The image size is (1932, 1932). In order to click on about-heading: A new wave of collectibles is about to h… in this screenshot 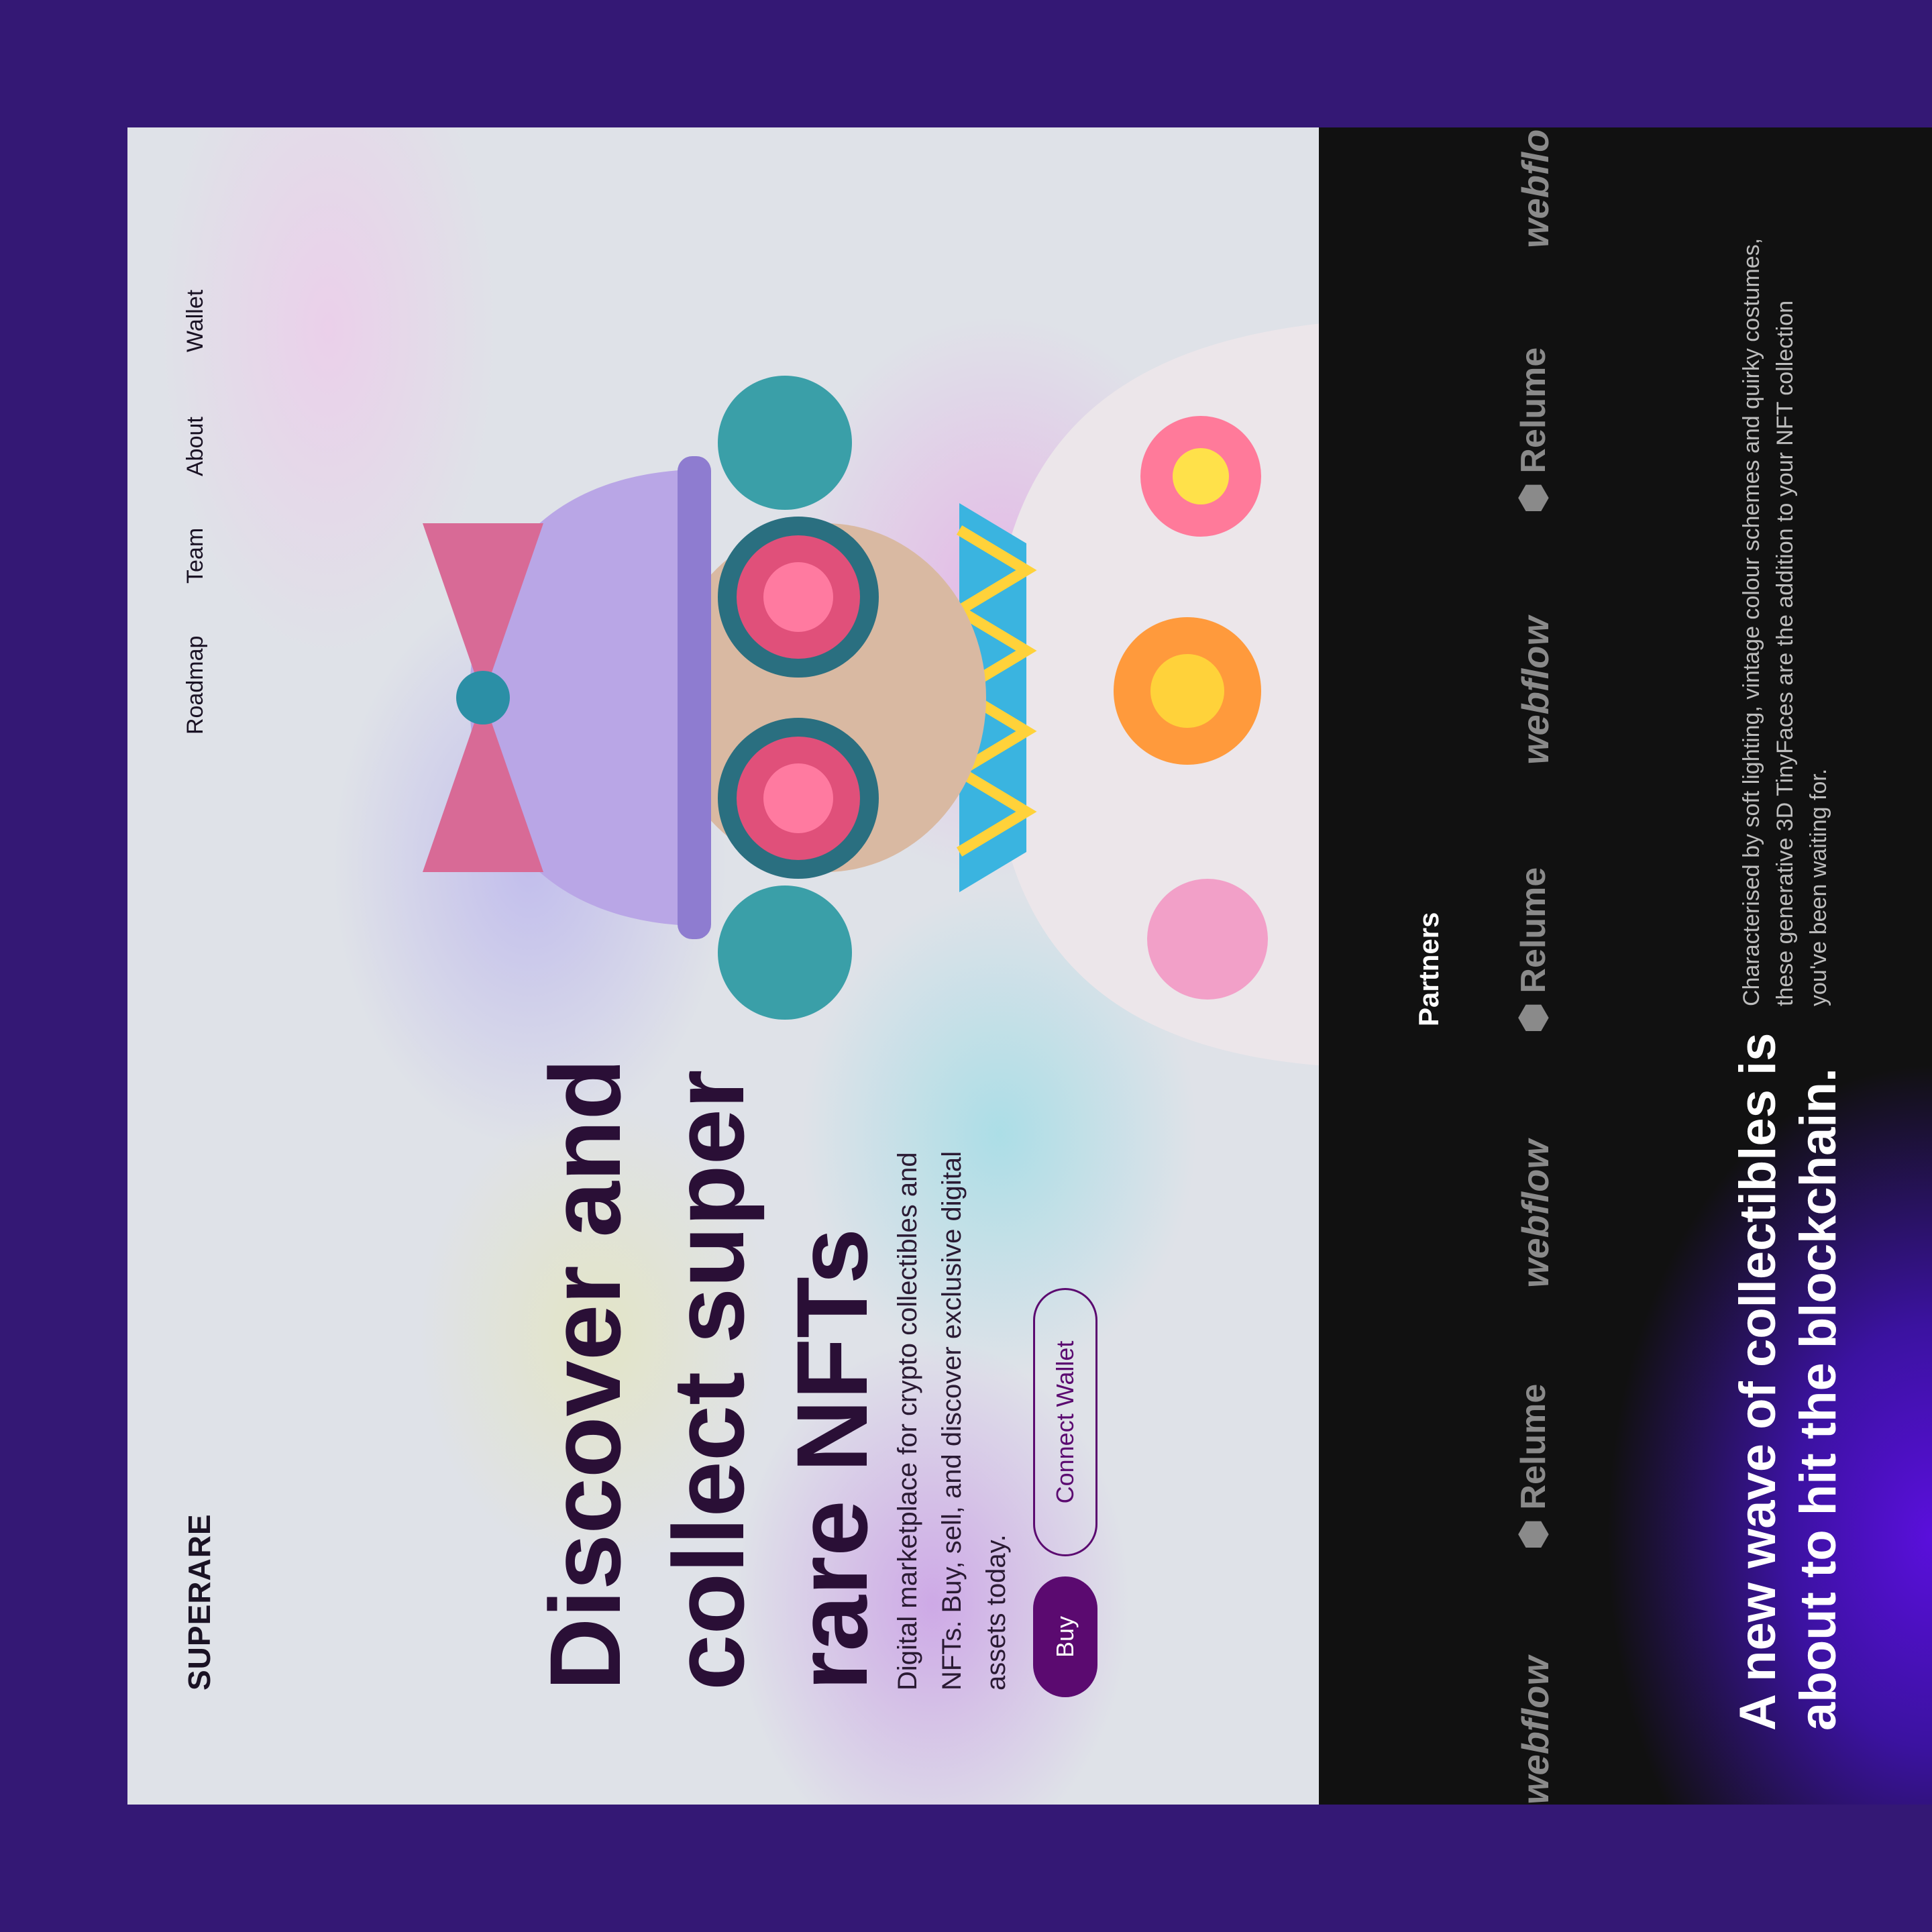, I will do `click(1788, 1381)`.